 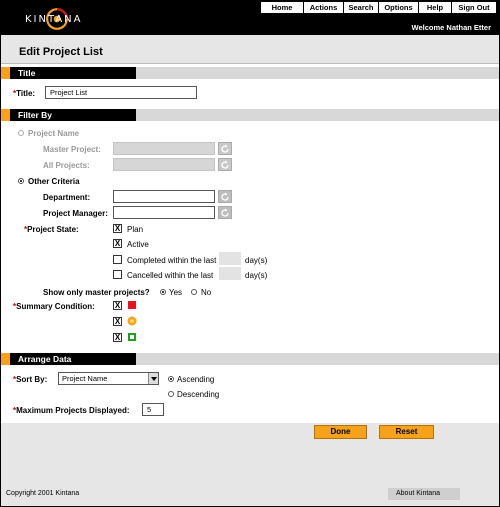 I want to click on summary-red-checkbox: X, so click(x=117, y=305).